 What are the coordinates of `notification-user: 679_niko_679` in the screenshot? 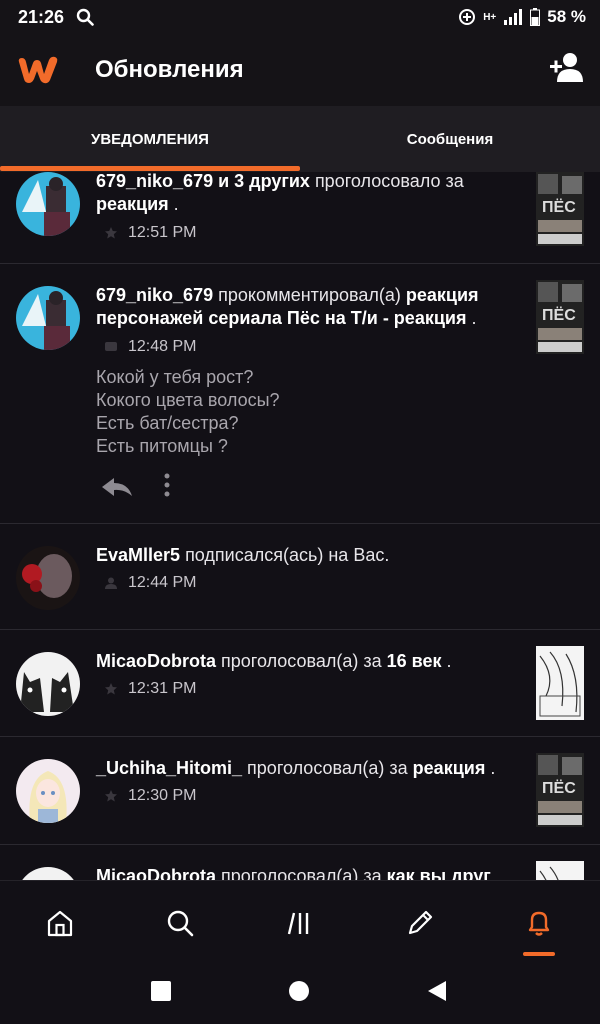 It's located at (154, 295).